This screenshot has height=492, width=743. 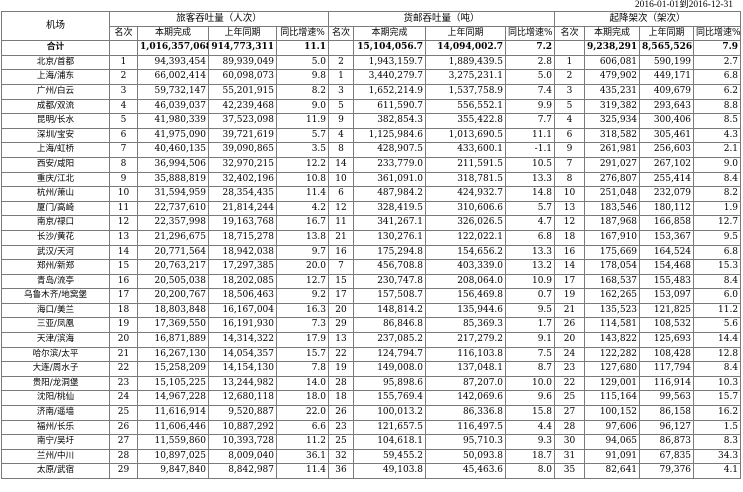 What do you see at coordinates (530, 310) in the screenshot?
I see `cargo-growth: 9.5` at bounding box center [530, 310].